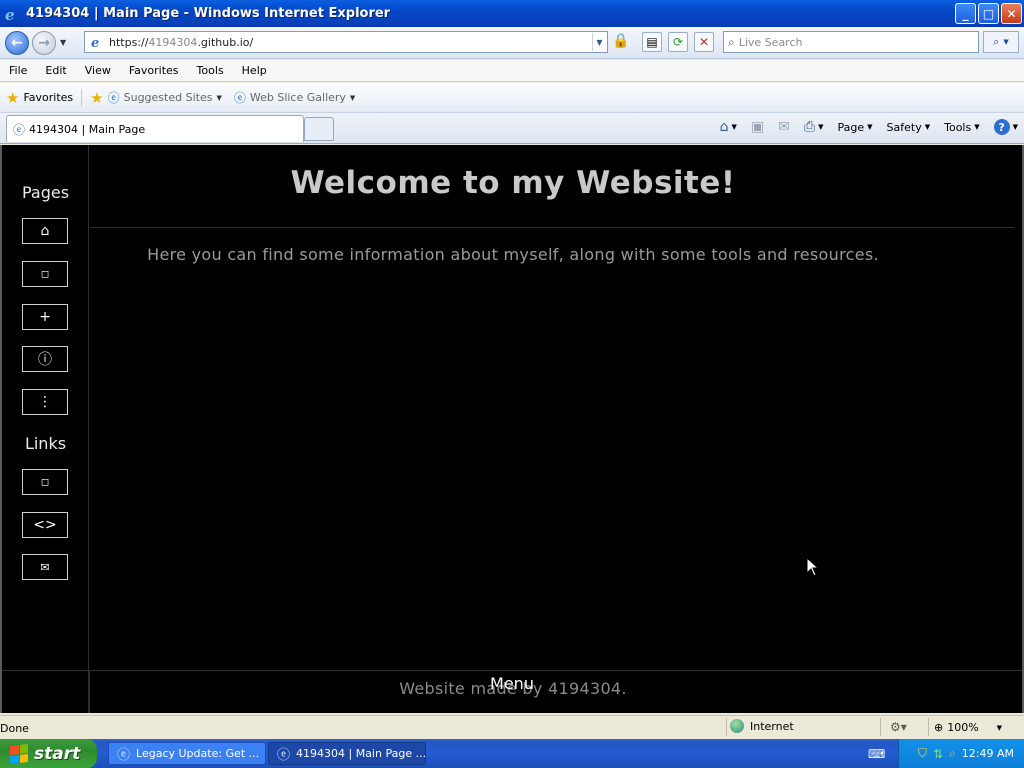 Image resolution: width=1024 pixels, height=768 pixels. Describe the element at coordinates (225, 42) in the screenshot. I see `url-host: .github.io/` at that location.